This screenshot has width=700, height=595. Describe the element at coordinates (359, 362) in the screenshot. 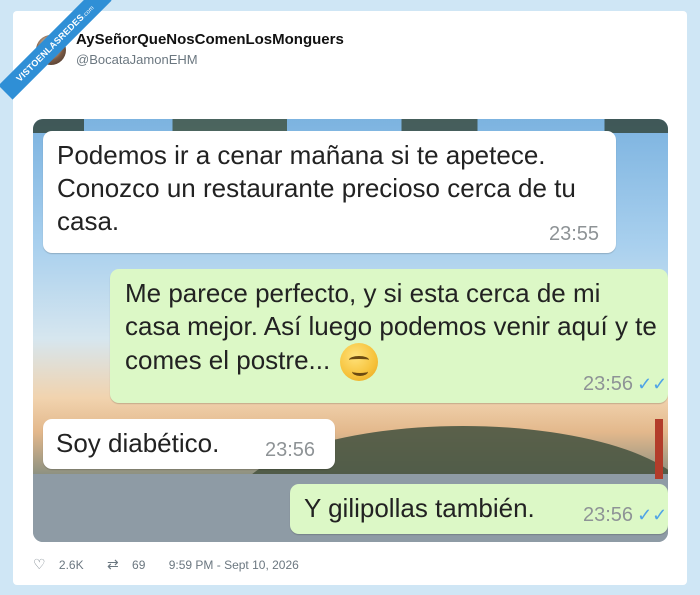

I see `smirking-face-icon` at that location.